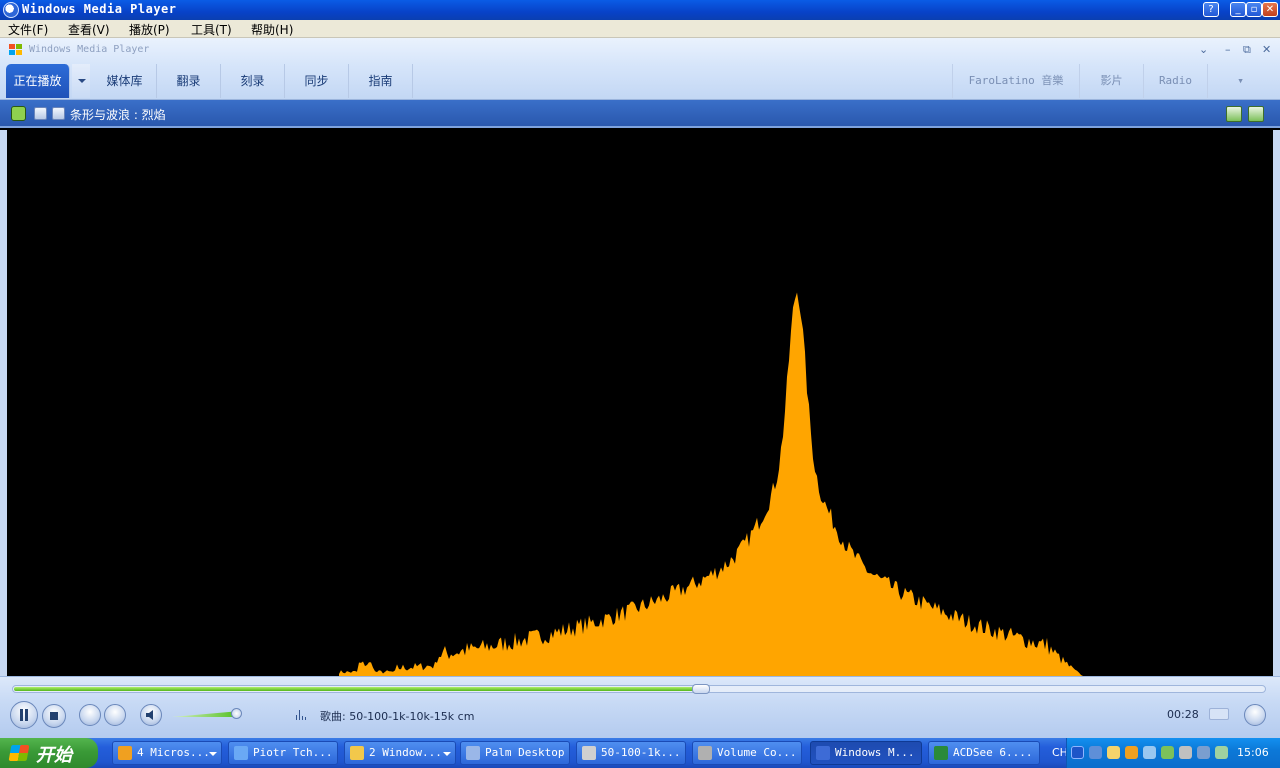 The height and width of the screenshot is (768, 1280). I want to click on antivirus-icon, so click(1221, 752).